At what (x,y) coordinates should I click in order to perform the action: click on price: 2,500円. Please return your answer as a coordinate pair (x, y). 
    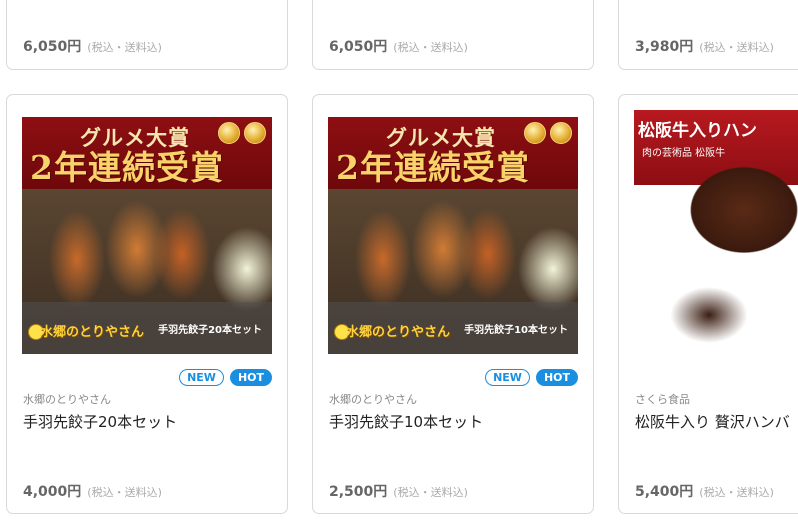
    Looking at the image, I should click on (358, 492).